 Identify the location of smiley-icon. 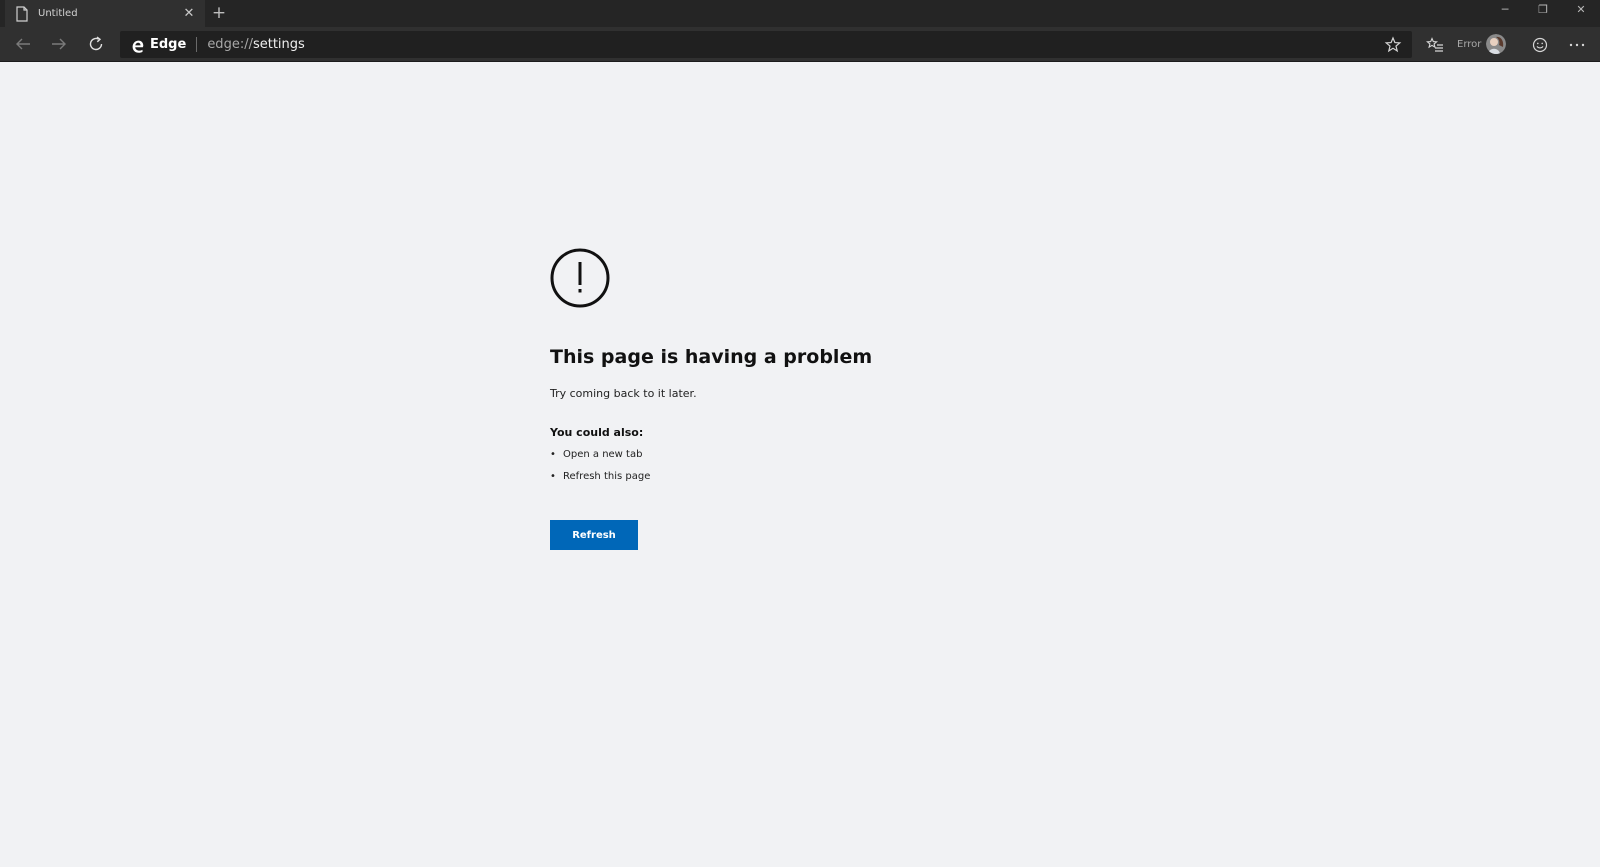
(1540, 45).